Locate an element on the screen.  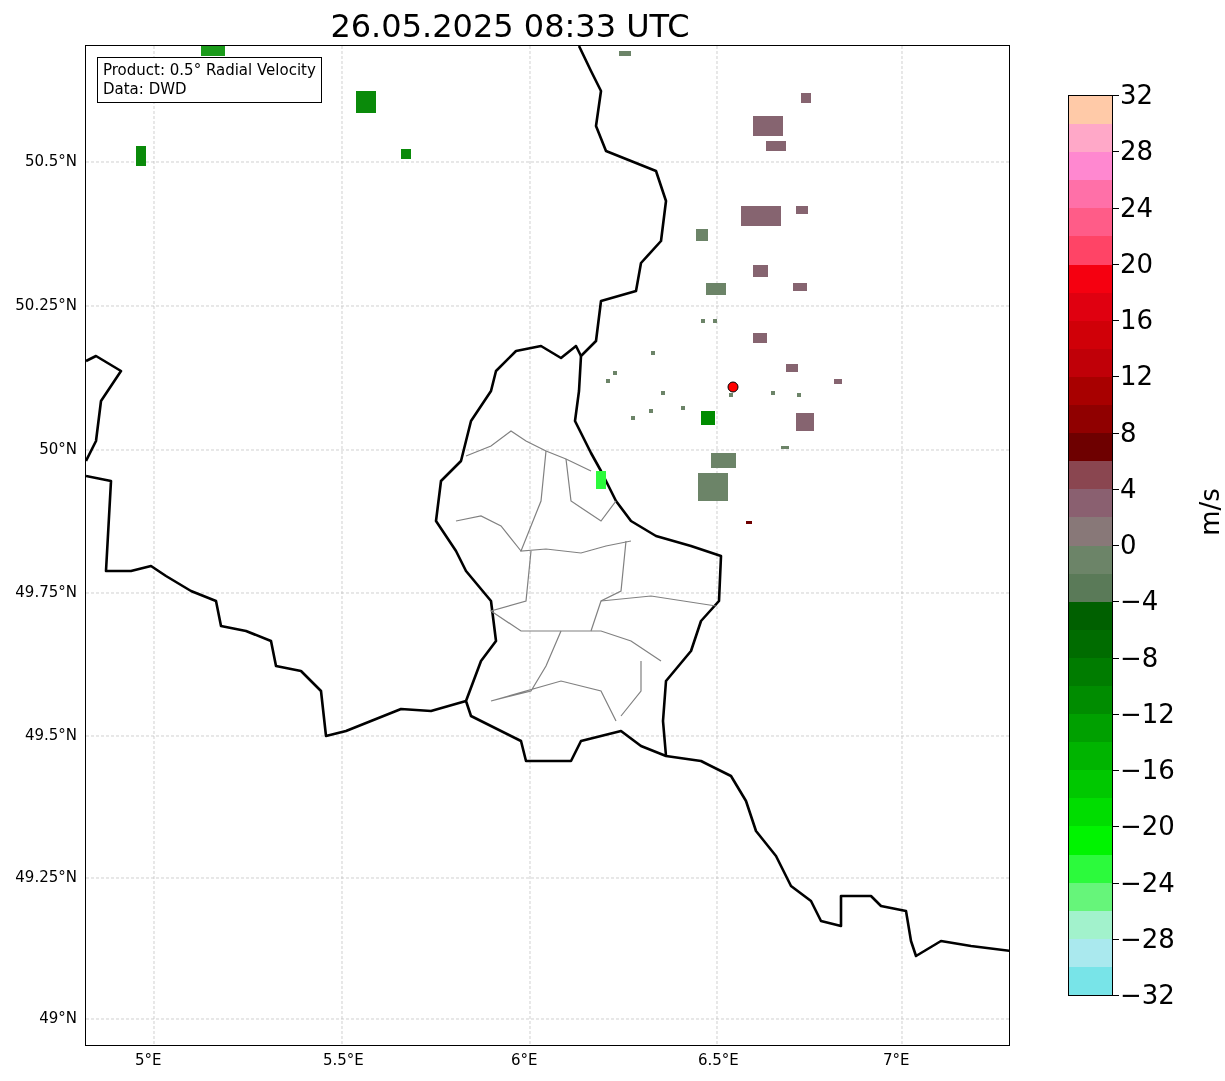
latitude-label: 50°N is located at coordinates (58, 449).